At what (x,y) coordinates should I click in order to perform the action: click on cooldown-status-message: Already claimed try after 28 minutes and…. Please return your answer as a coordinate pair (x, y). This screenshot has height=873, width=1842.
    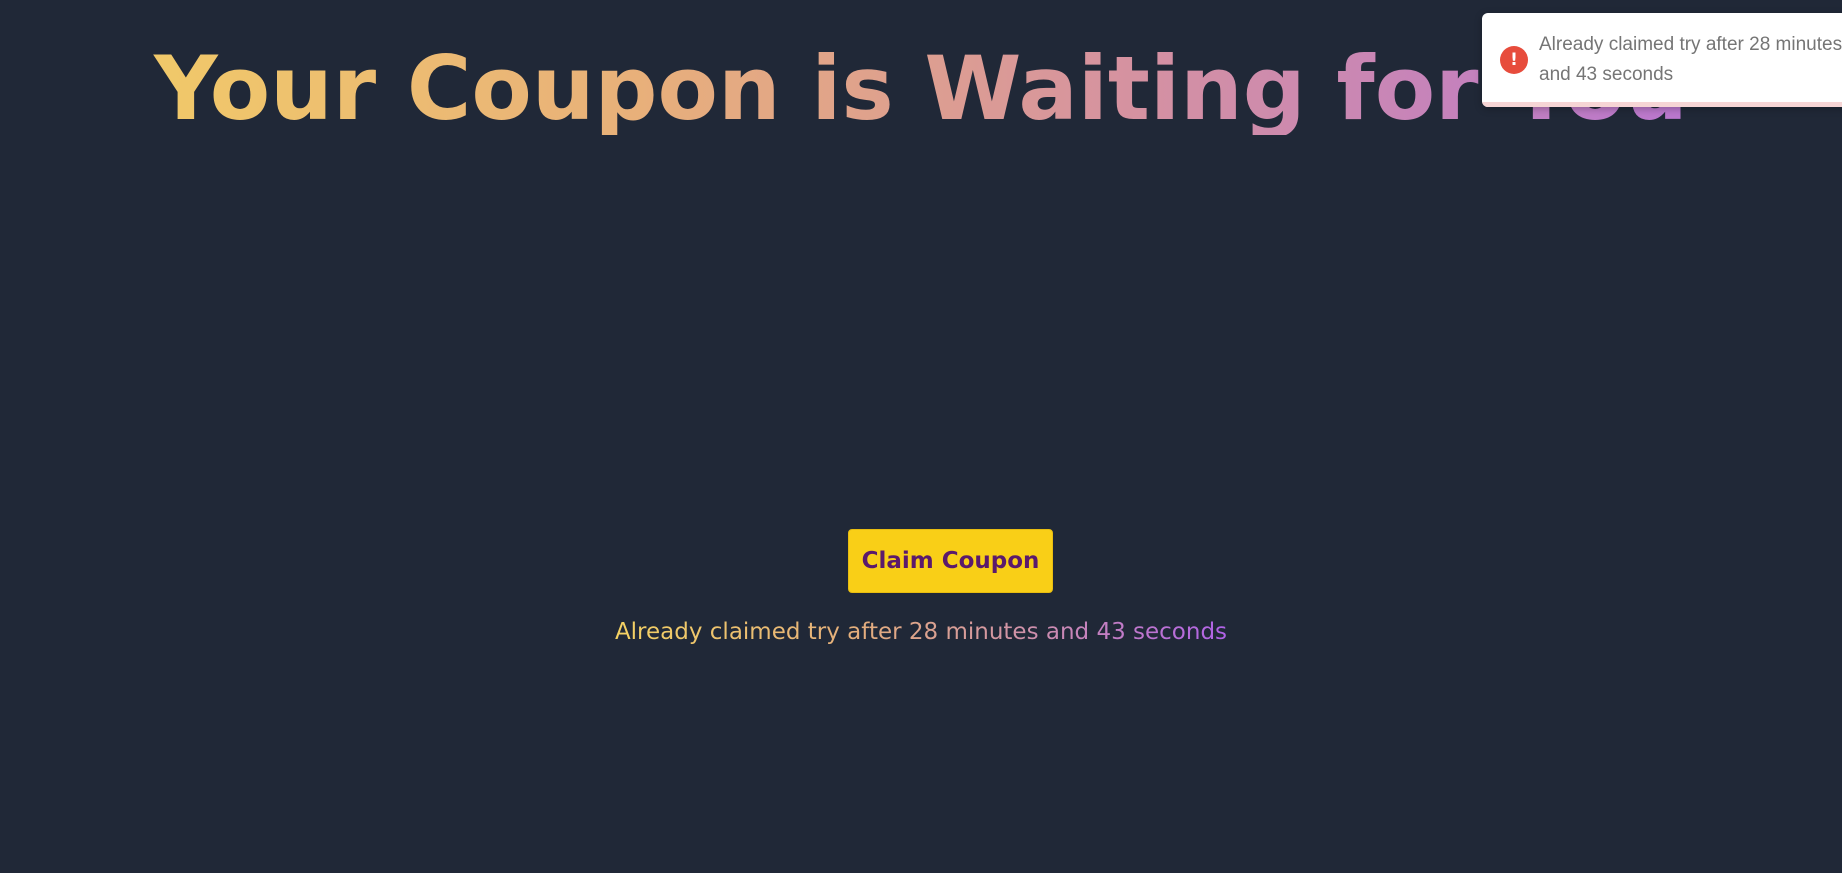
    Looking at the image, I should click on (921, 632).